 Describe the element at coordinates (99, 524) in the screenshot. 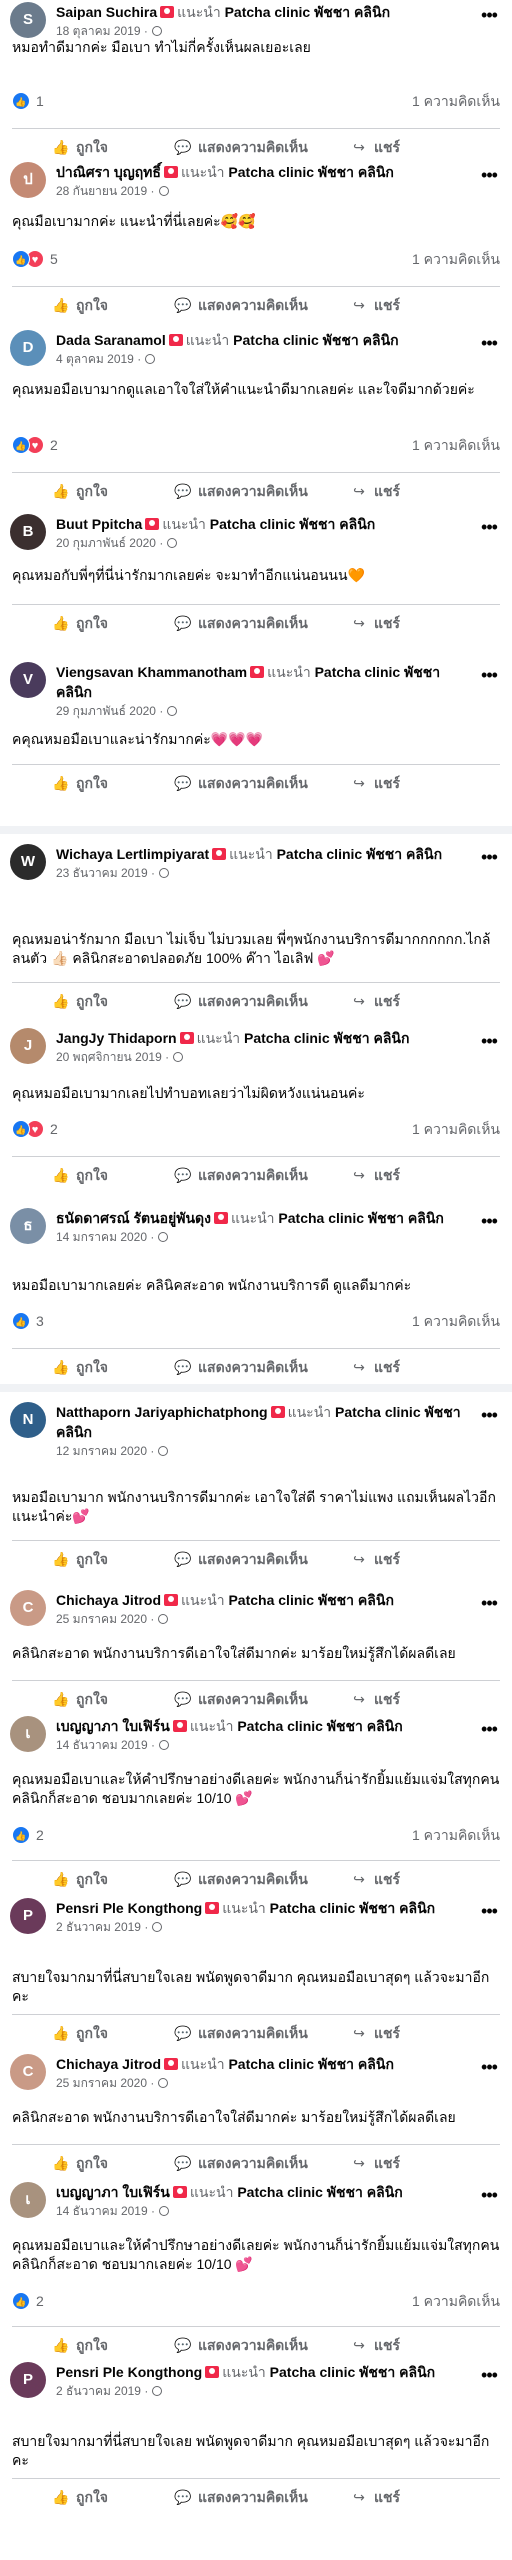

I see `reviewer-name: Buut Ppitcha` at that location.